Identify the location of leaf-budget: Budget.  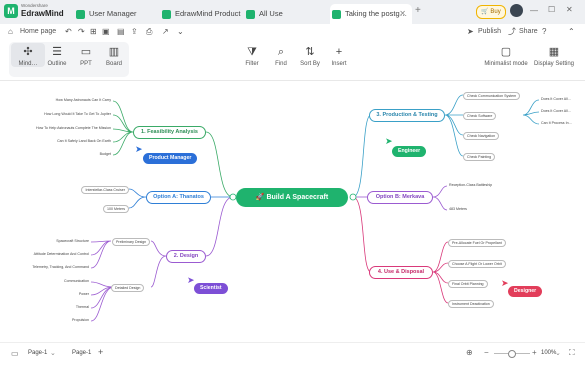
(105, 154).